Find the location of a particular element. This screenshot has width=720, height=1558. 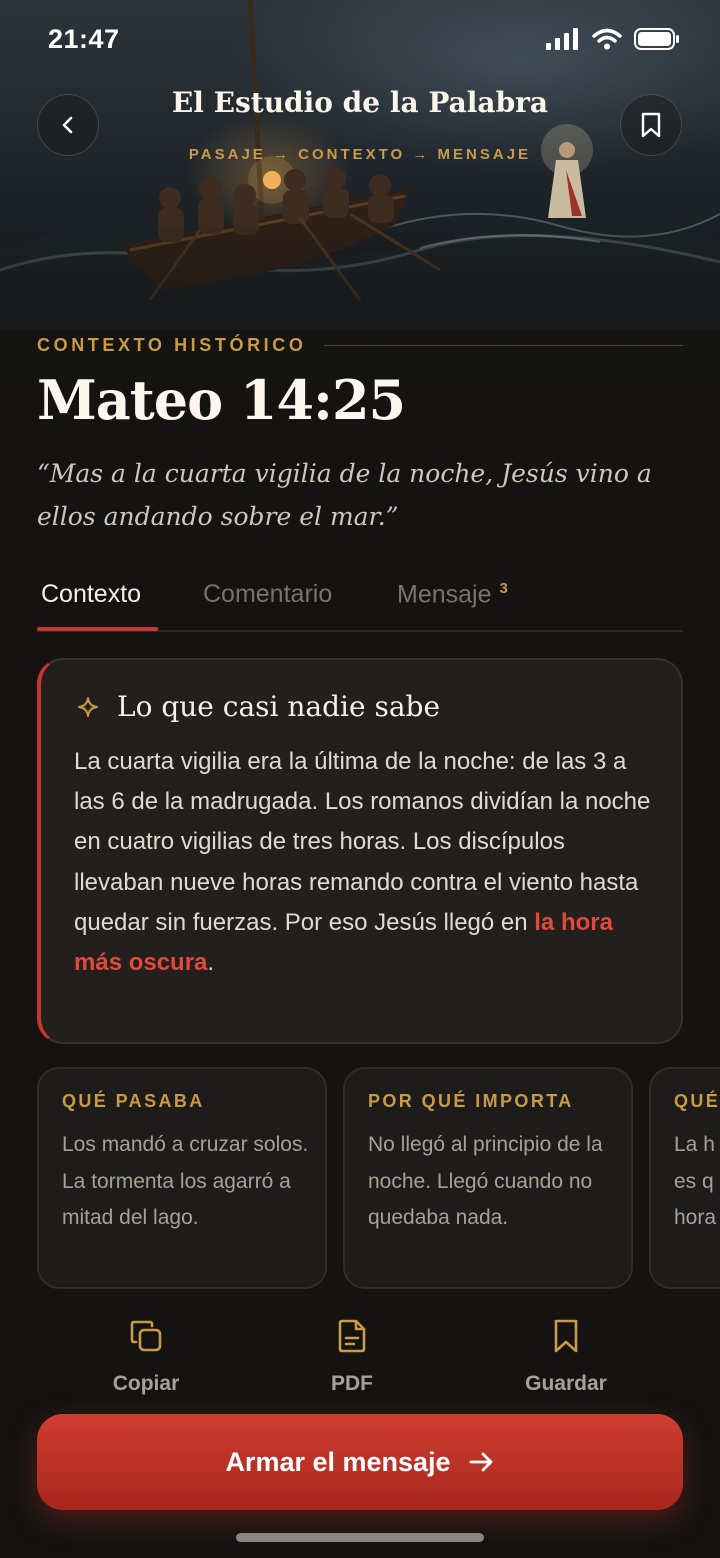

copy-label: Copiar is located at coordinates (146, 1383).